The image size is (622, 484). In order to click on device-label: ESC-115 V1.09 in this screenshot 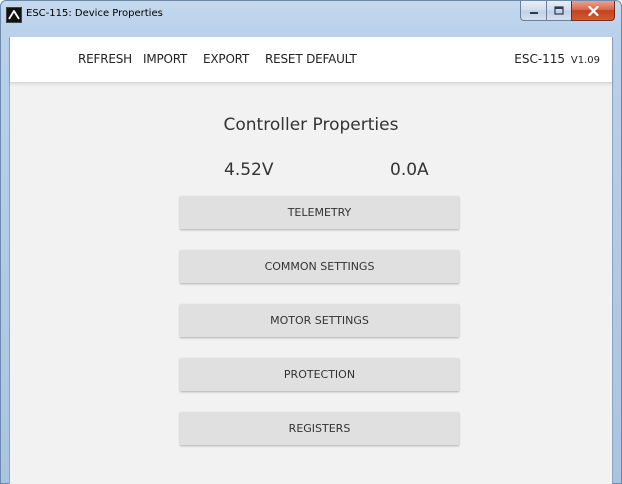, I will do `click(557, 59)`.